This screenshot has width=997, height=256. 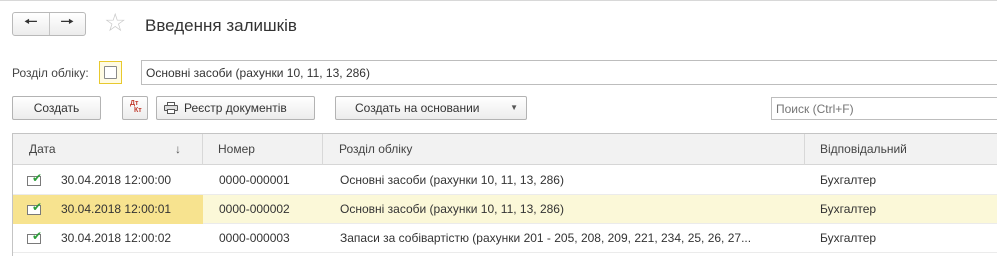 What do you see at coordinates (178, 149) in the screenshot?
I see `sort-descending-icon: ↓` at bounding box center [178, 149].